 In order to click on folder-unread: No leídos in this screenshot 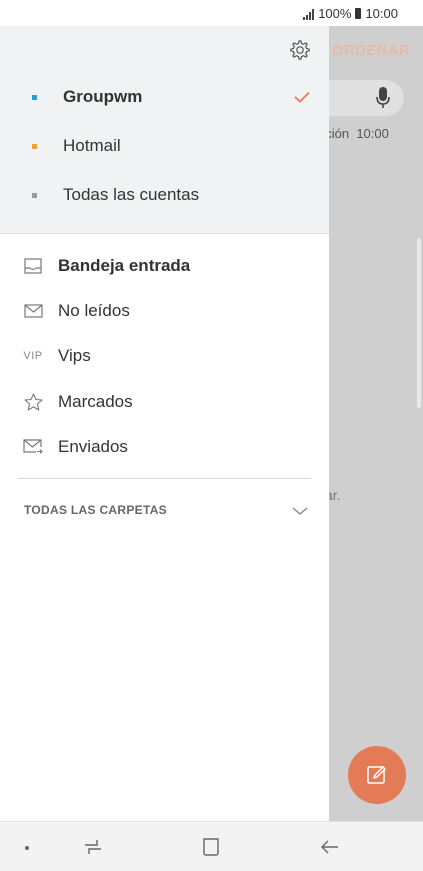, I will do `click(164, 311)`.